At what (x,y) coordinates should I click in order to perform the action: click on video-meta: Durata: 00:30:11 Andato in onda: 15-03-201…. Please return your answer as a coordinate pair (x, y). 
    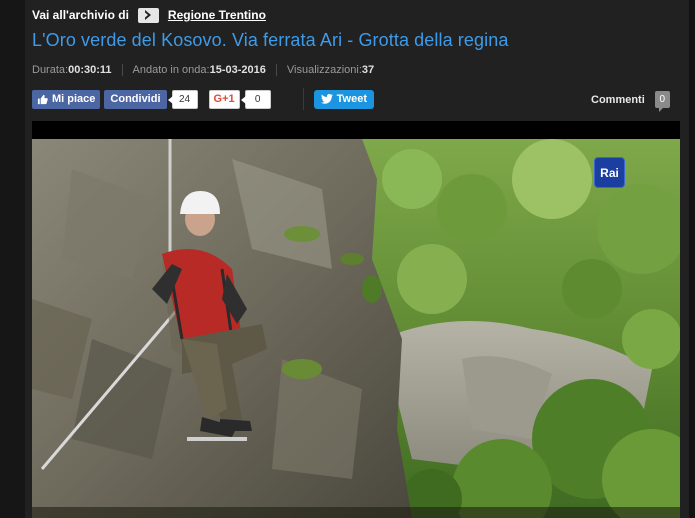
    Looking at the image, I should click on (203, 70).